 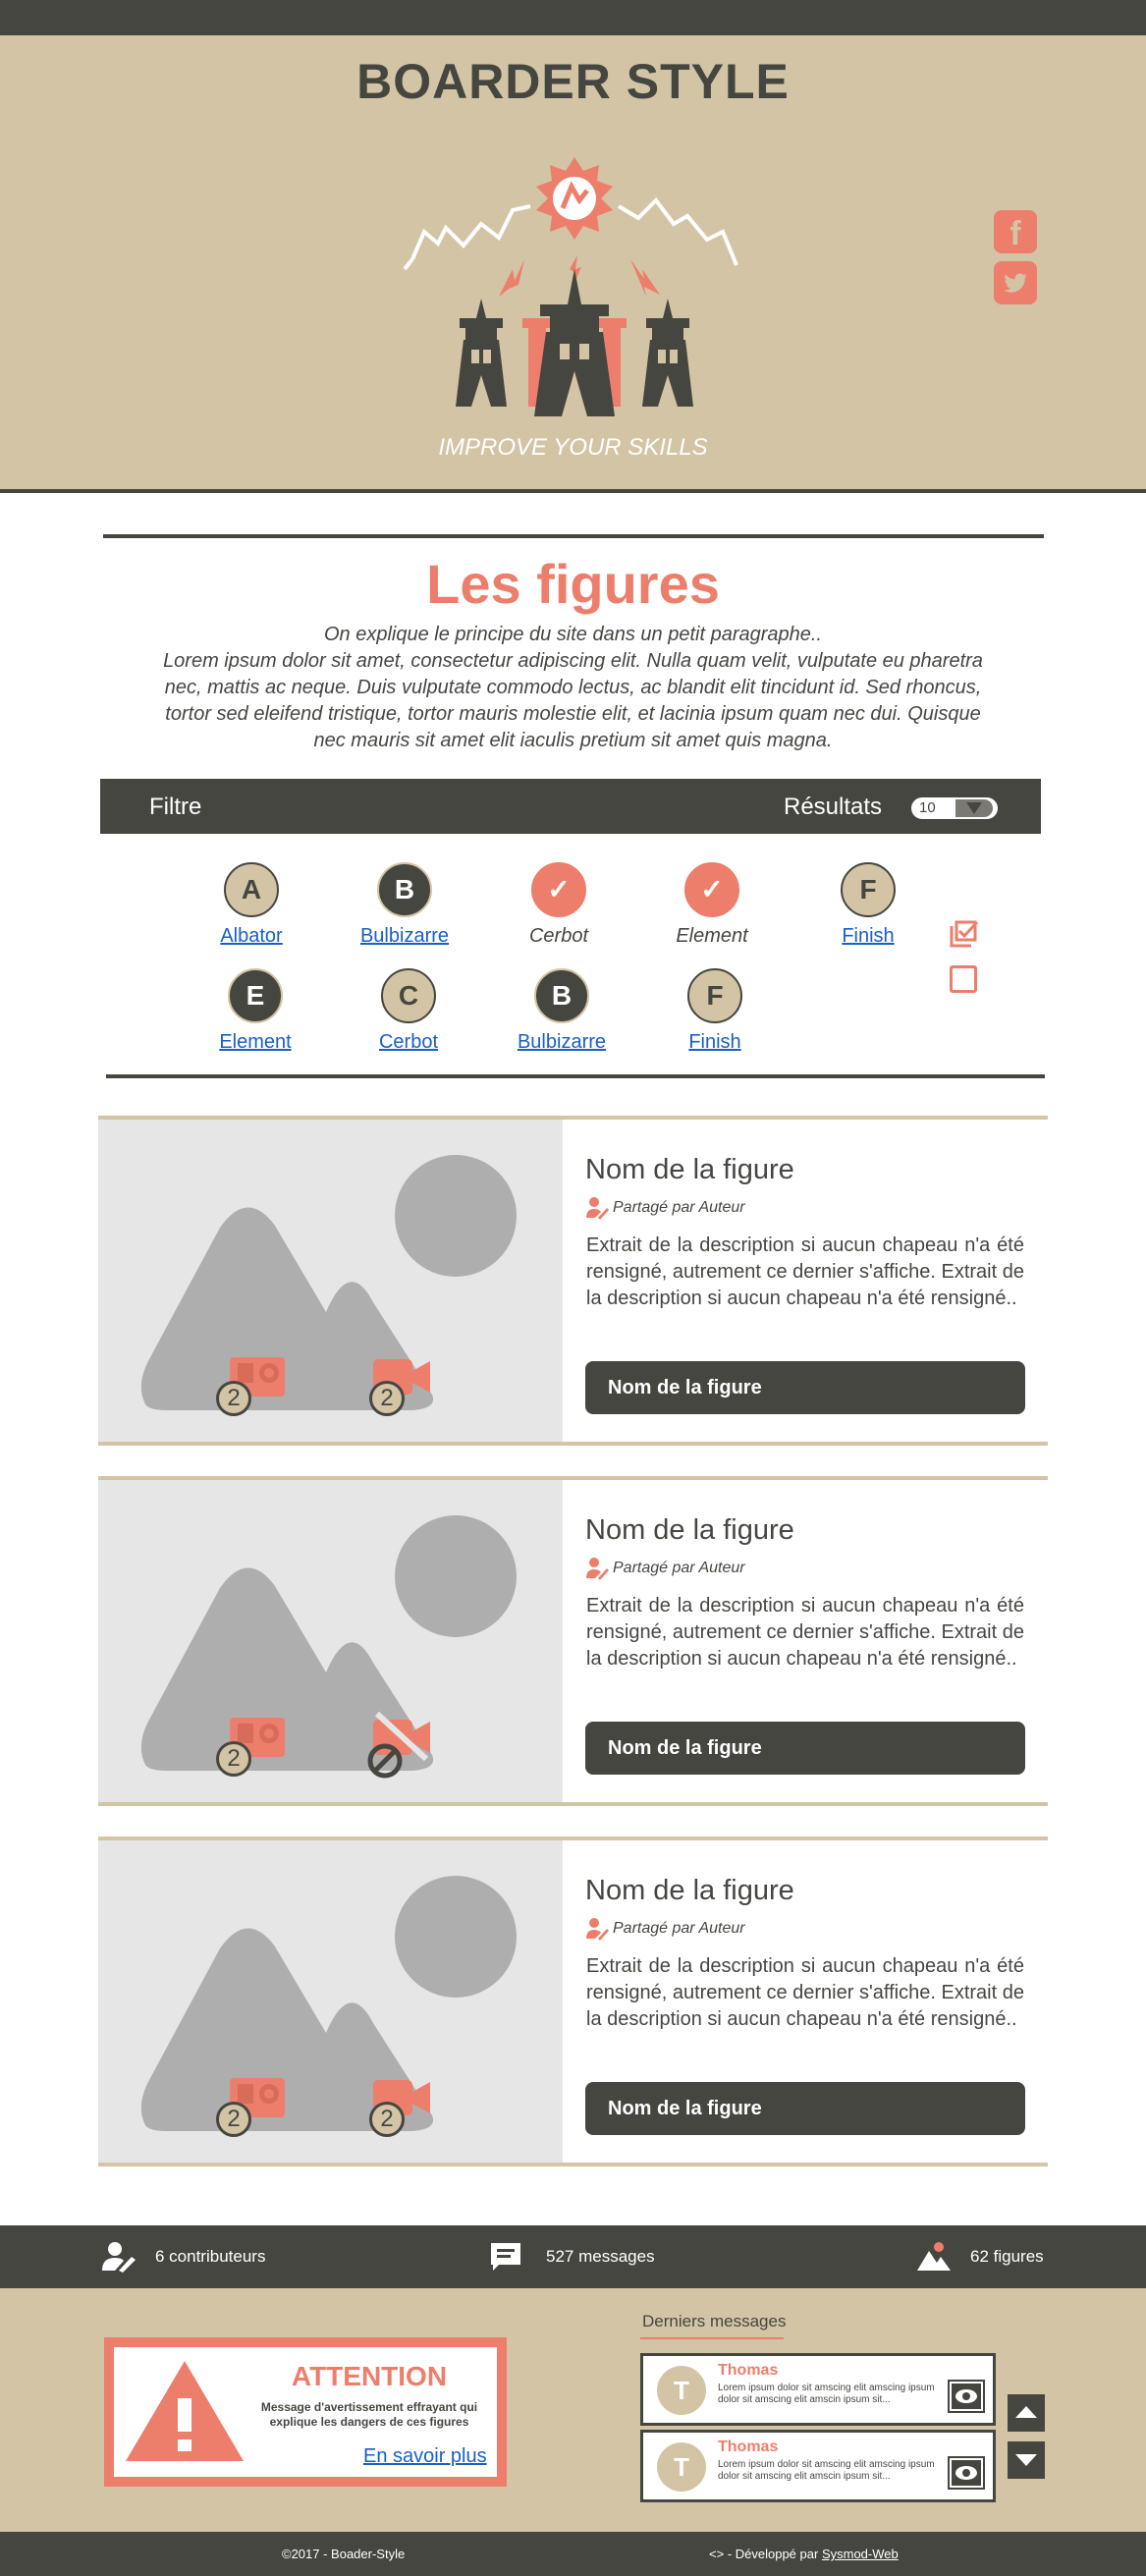 What do you see at coordinates (773, 2554) in the screenshot?
I see `dev-prefix: - Développé par` at bounding box center [773, 2554].